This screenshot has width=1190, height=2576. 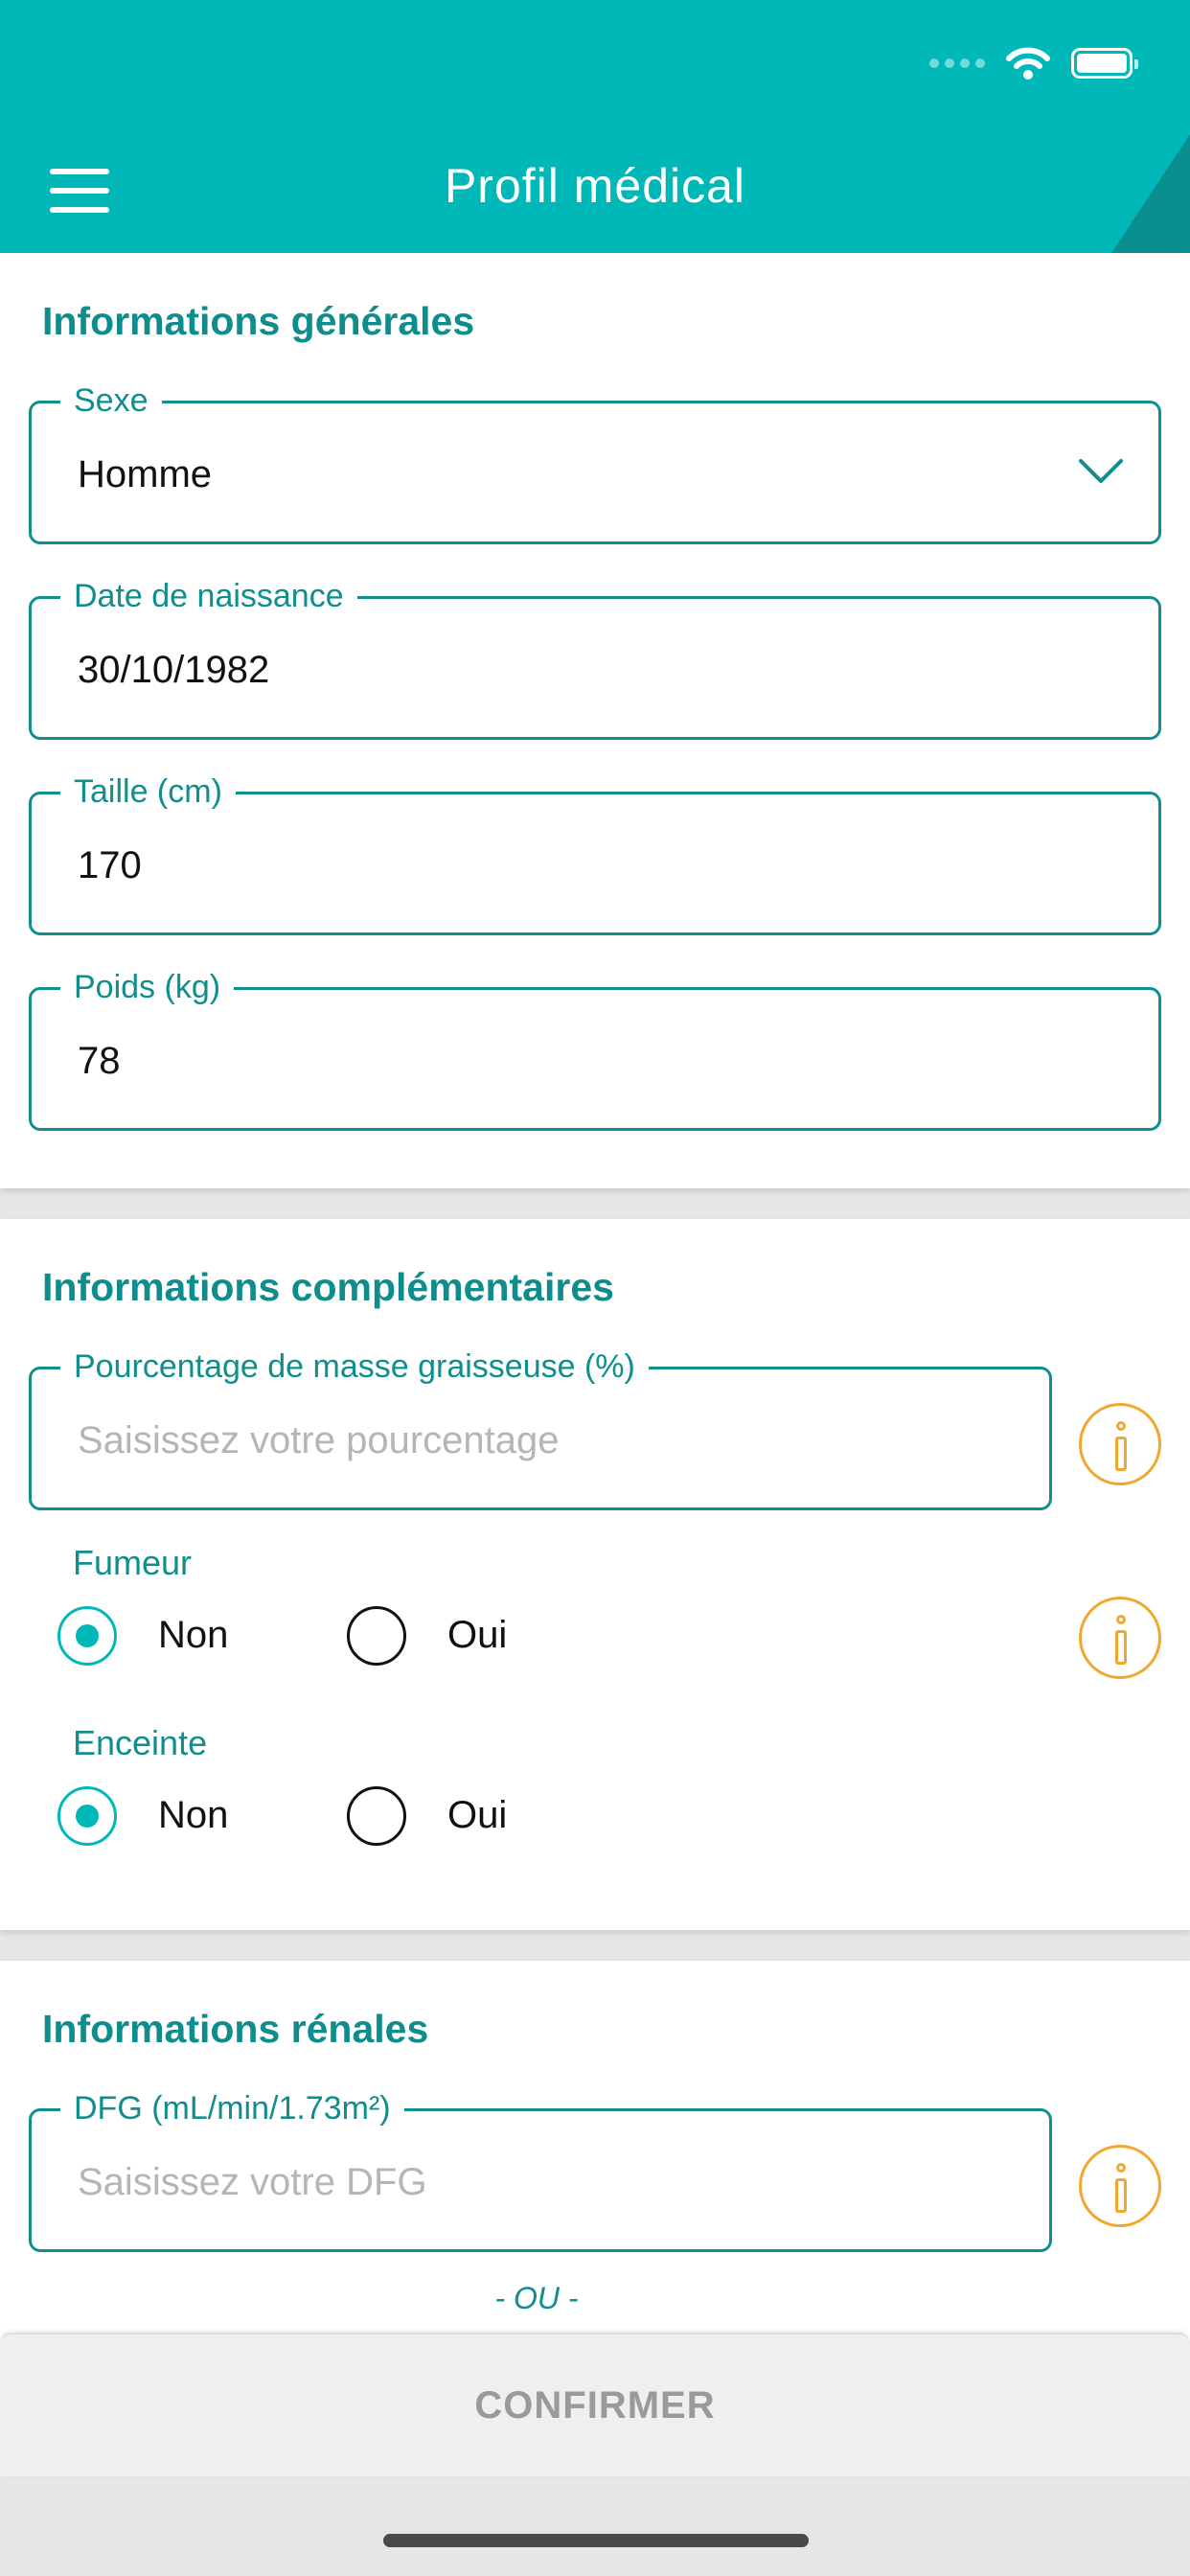 What do you see at coordinates (541, 2168) in the screenshot?
I see `dfg-input: DFG (mL/min/1.73m²) Saisissez votre DFG` at bounding box center [541, 2168].